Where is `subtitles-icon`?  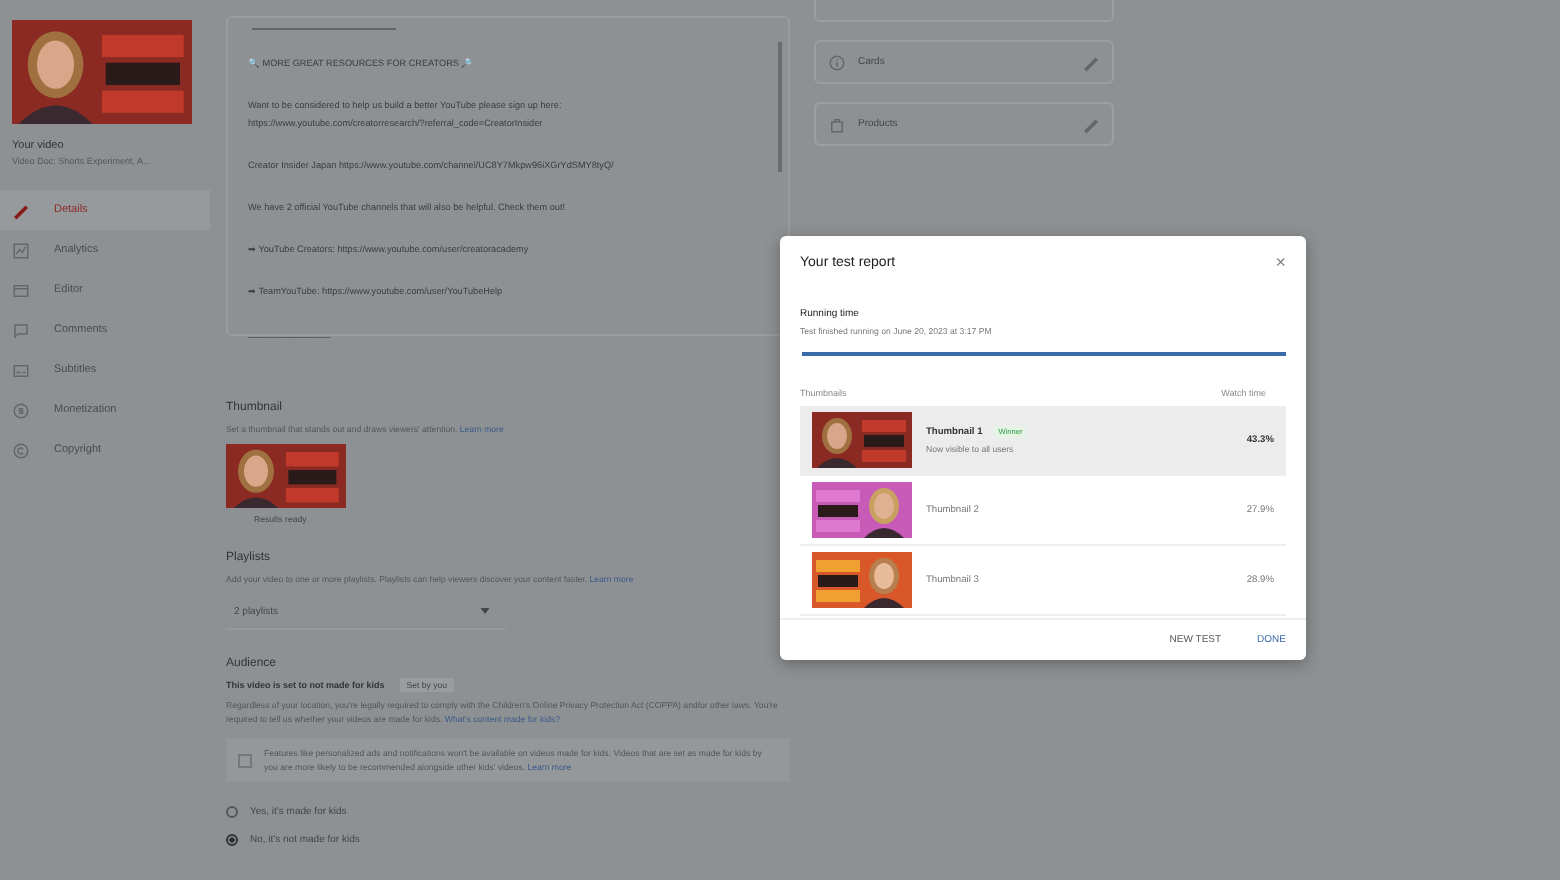 subtitles-icon is located at coordinates (21, 370).